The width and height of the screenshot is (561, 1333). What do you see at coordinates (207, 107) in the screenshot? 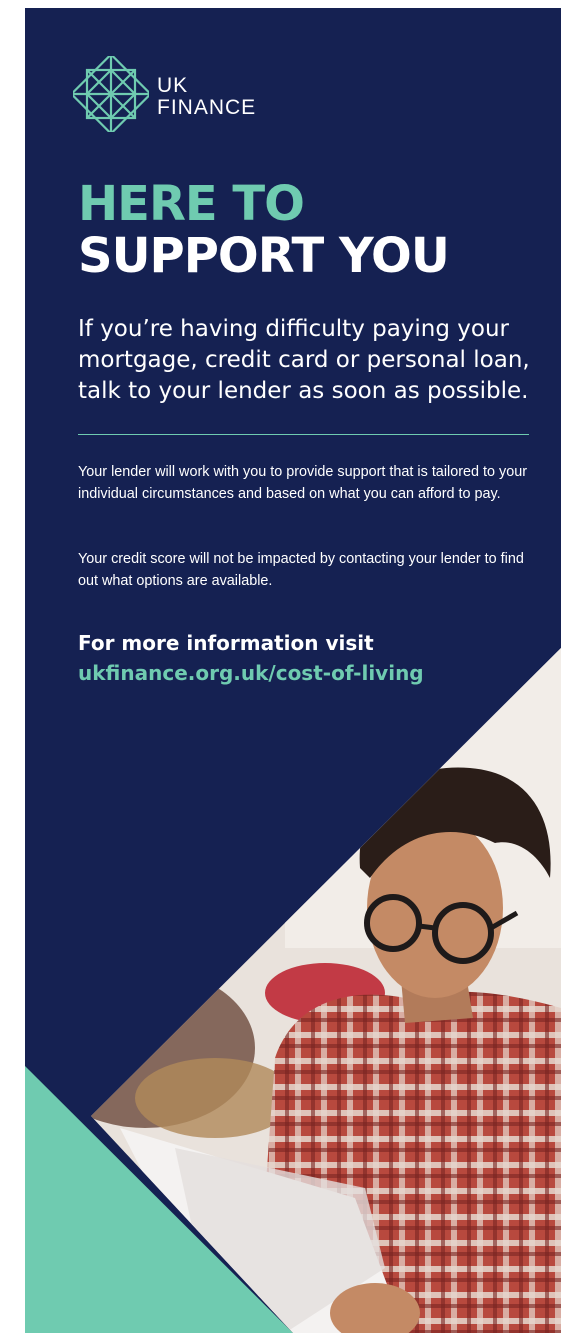
I see `logo-wordmark-line2: FINANCE` at bounding box center [207, 107].